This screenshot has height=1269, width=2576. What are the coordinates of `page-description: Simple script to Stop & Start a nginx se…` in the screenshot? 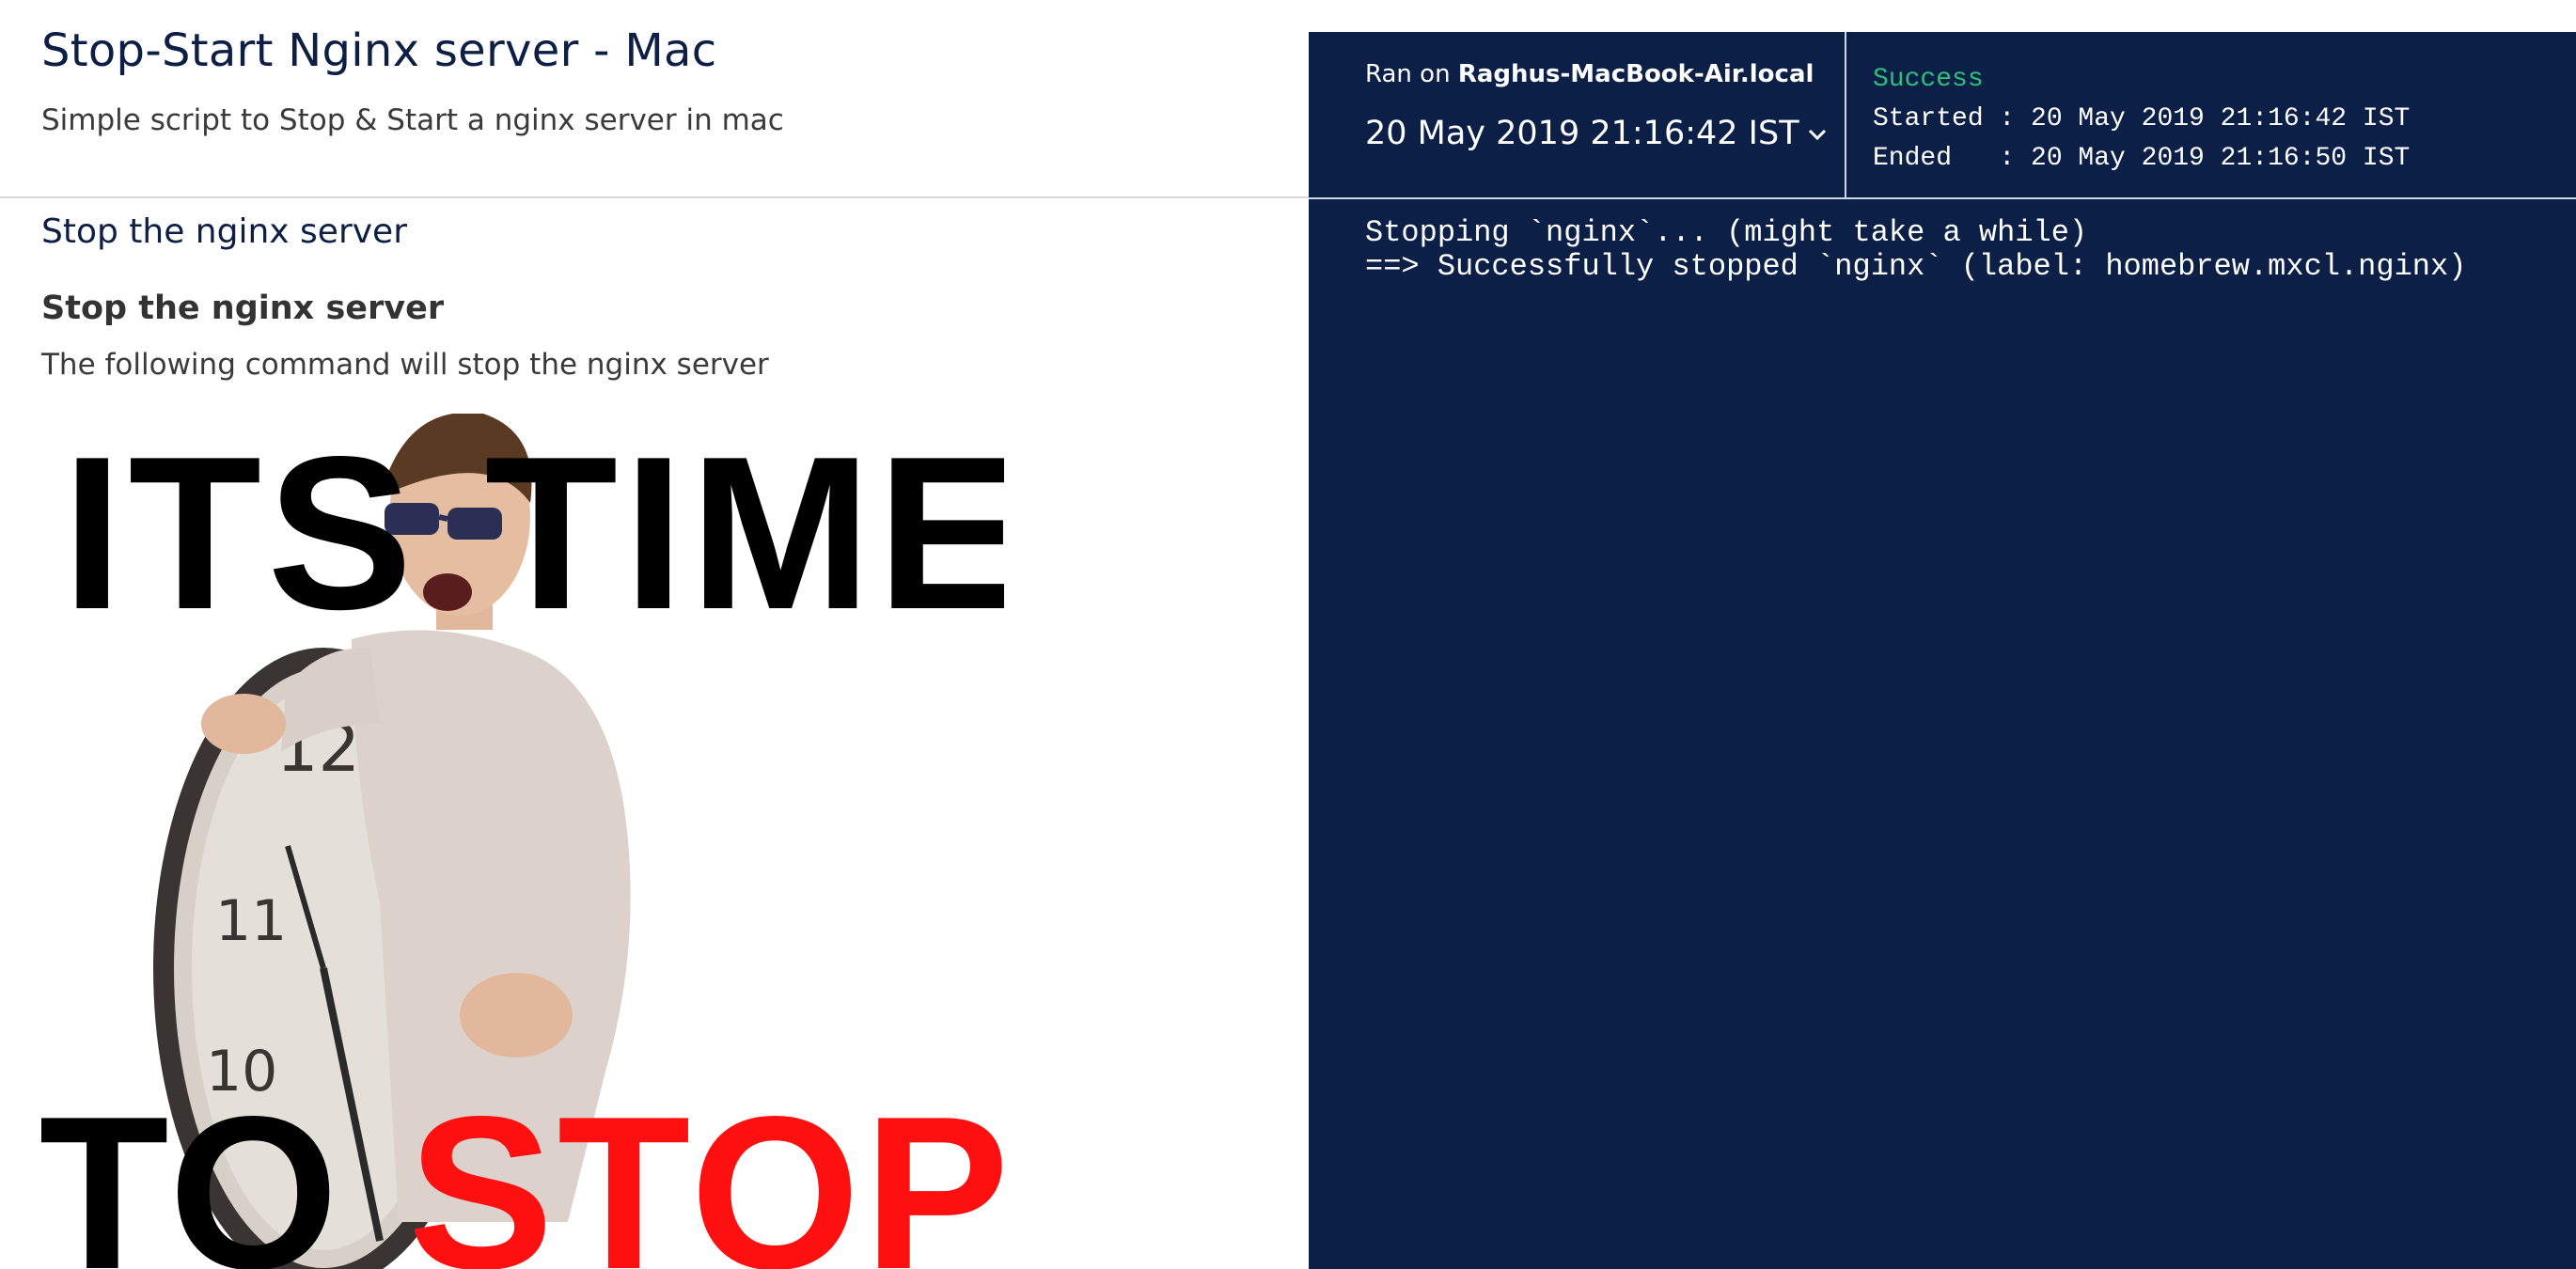 It's located at (413, 120).